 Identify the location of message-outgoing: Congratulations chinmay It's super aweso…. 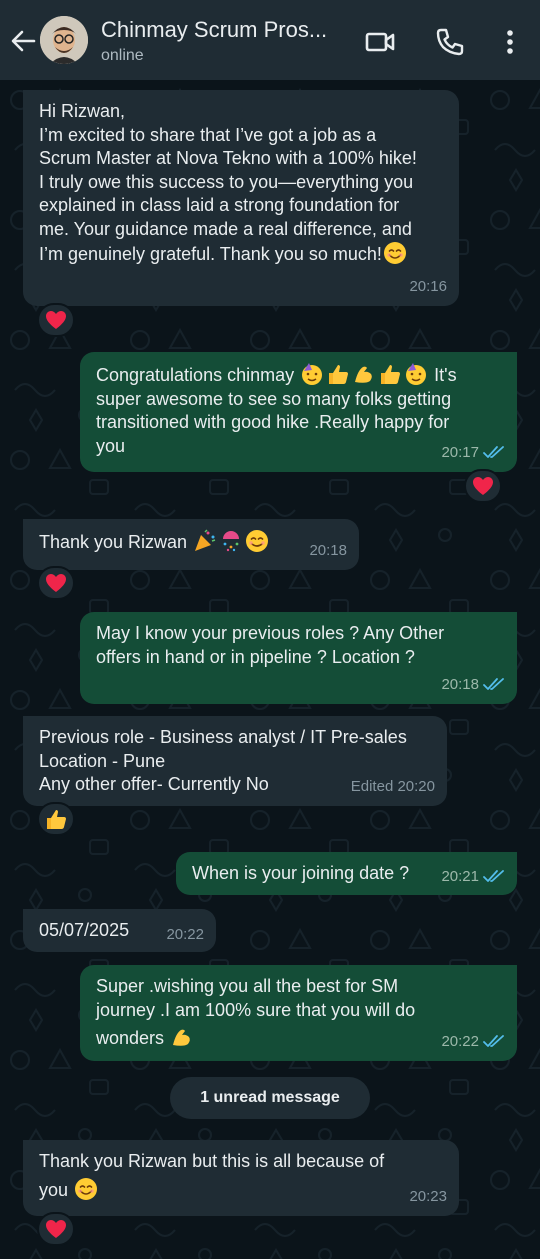
(298, 412).